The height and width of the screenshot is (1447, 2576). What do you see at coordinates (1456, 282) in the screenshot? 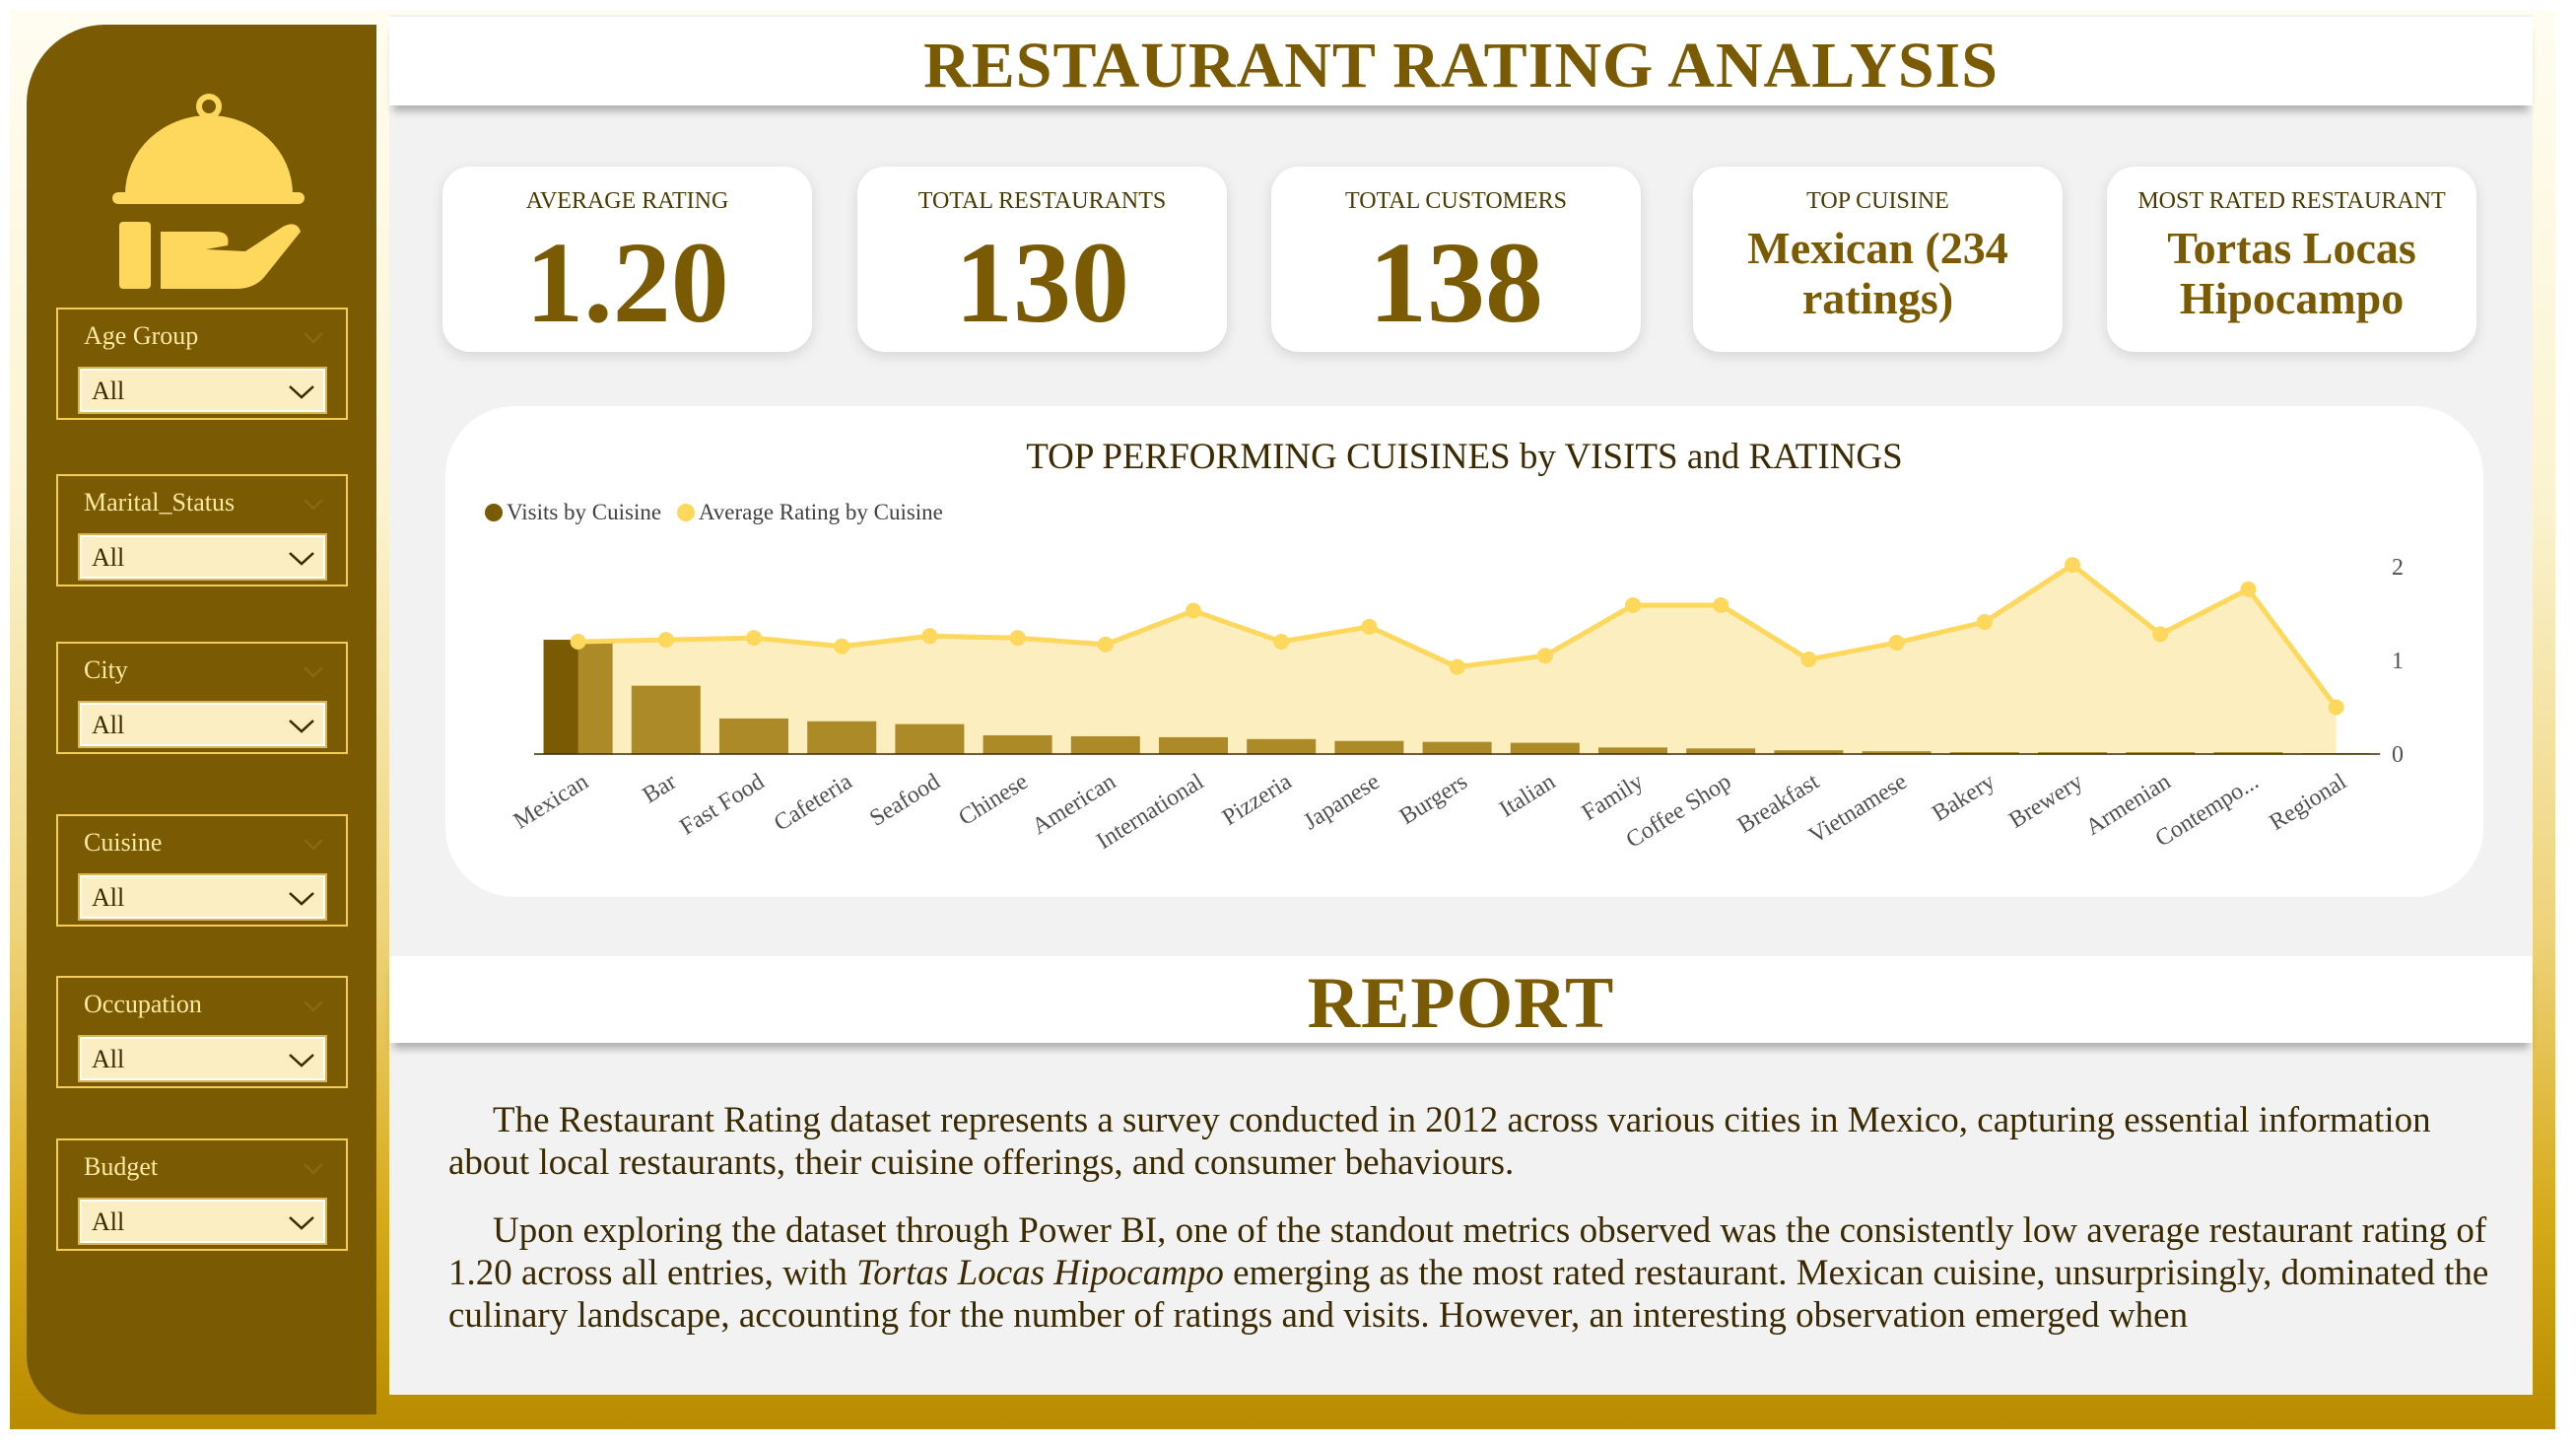
I see `kpi-value: 138` at bounding box center [1456, 282].